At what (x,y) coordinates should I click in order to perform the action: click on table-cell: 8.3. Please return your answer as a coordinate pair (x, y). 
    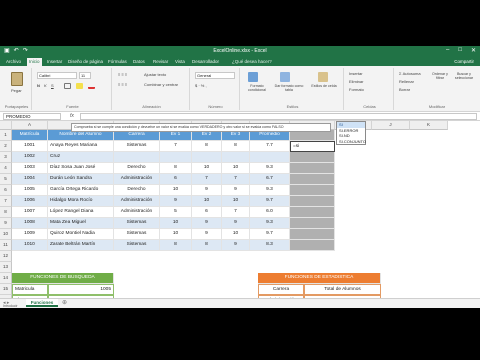
    Looking at the image, I should click on (270, 245).